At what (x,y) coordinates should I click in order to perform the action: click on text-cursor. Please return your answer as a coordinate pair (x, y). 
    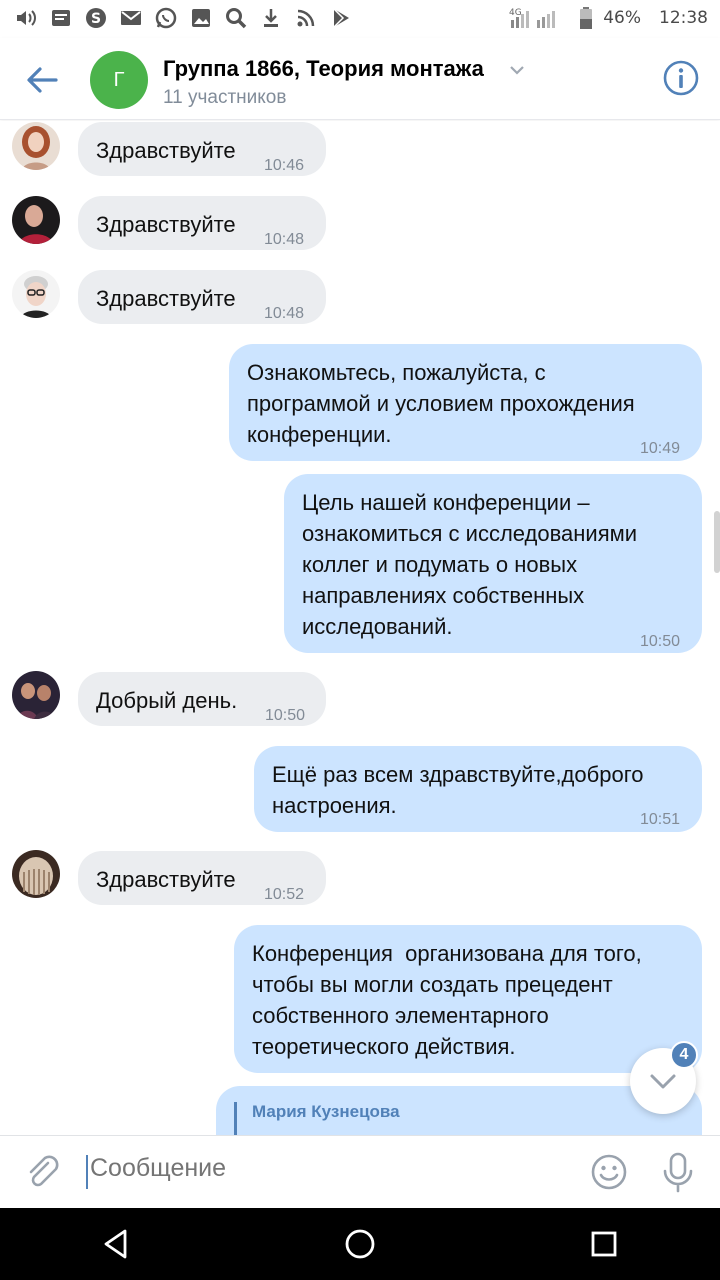
    Looking at the image, I should click on (87, 1172).